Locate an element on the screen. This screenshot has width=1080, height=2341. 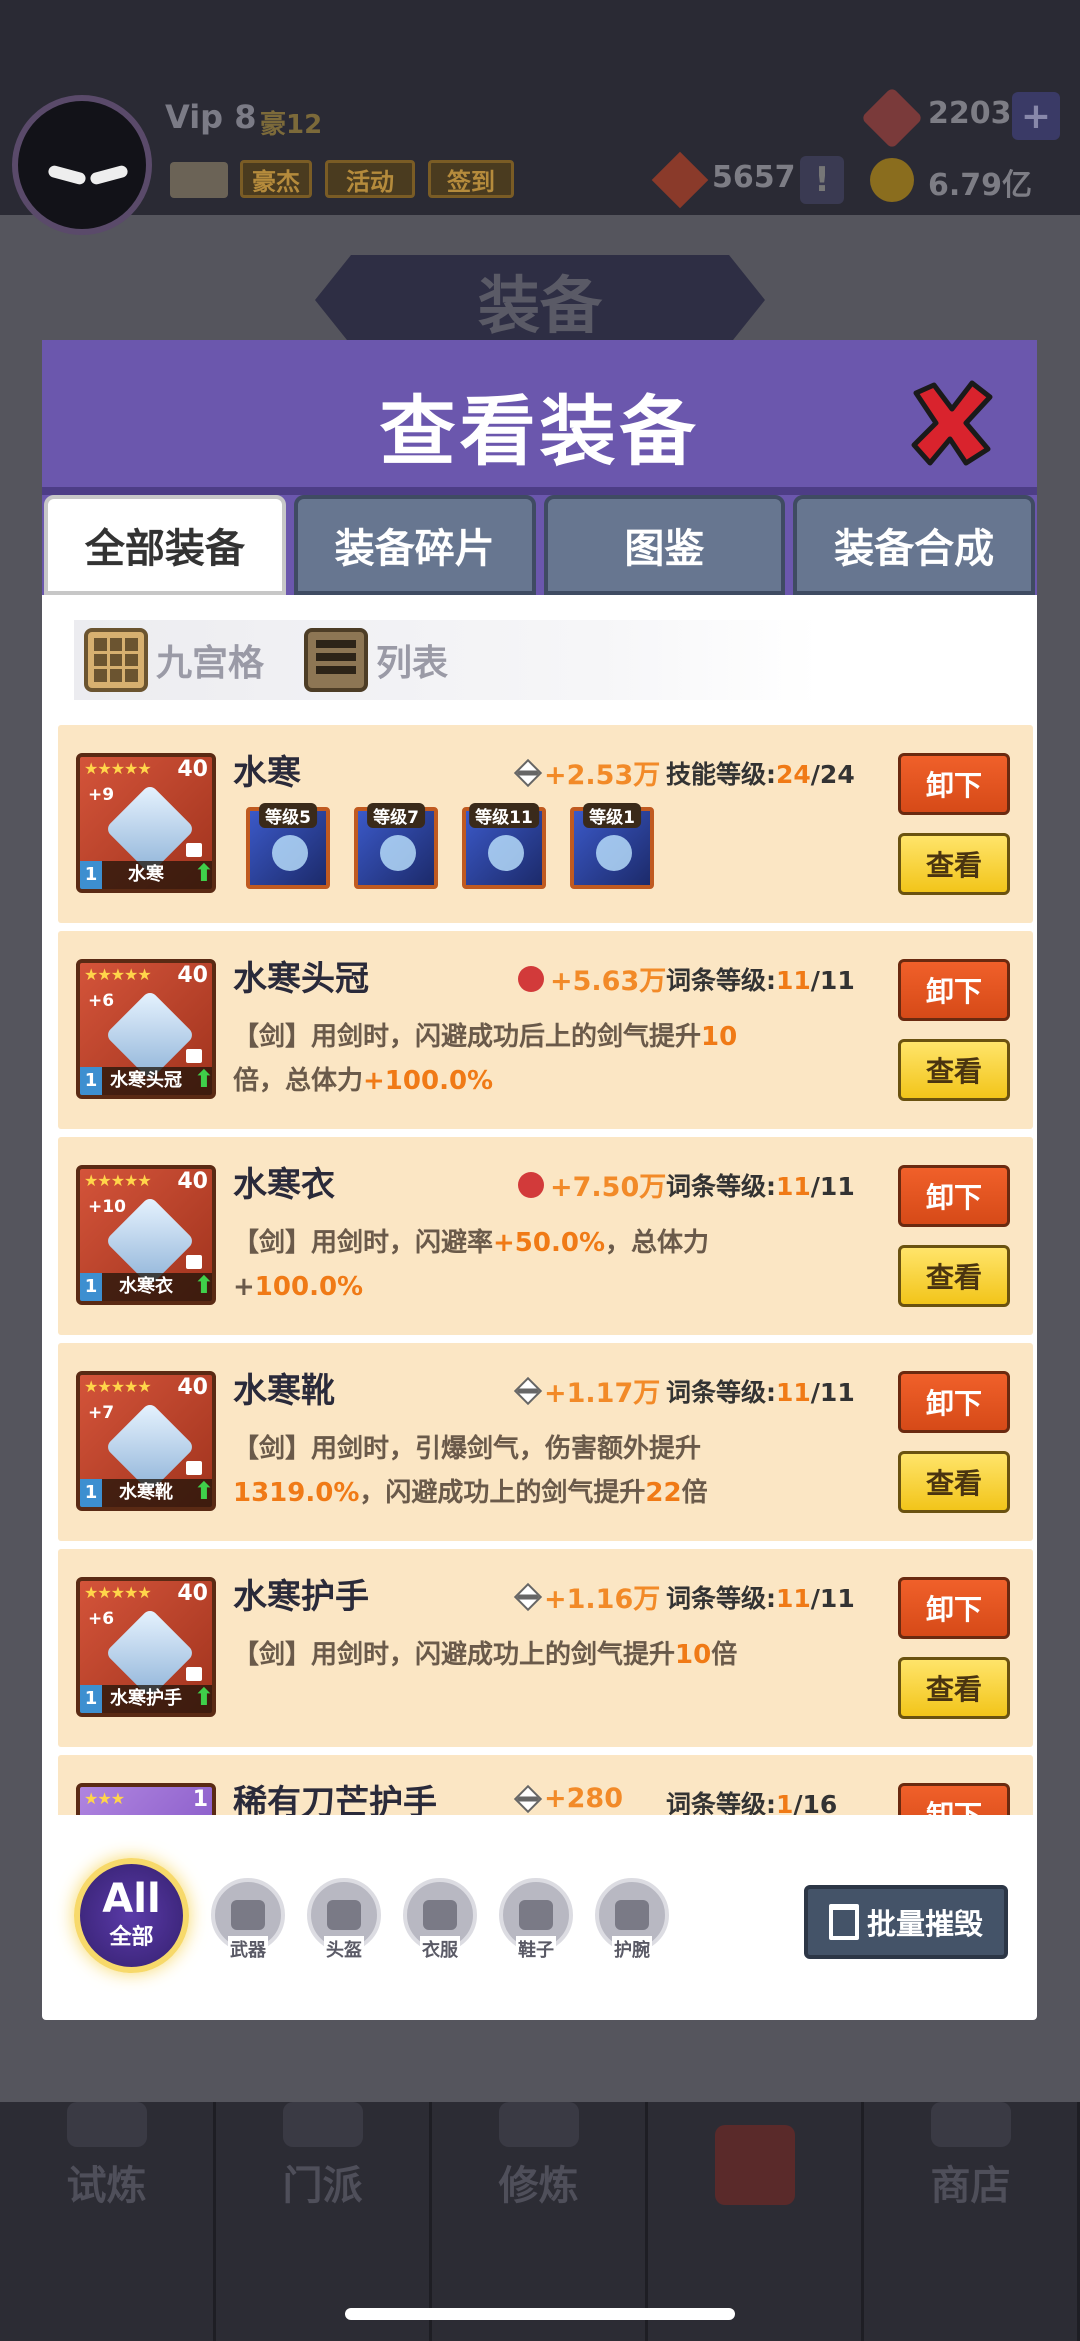
description-segment: +100.0% is located at coordinates (428, 1081).